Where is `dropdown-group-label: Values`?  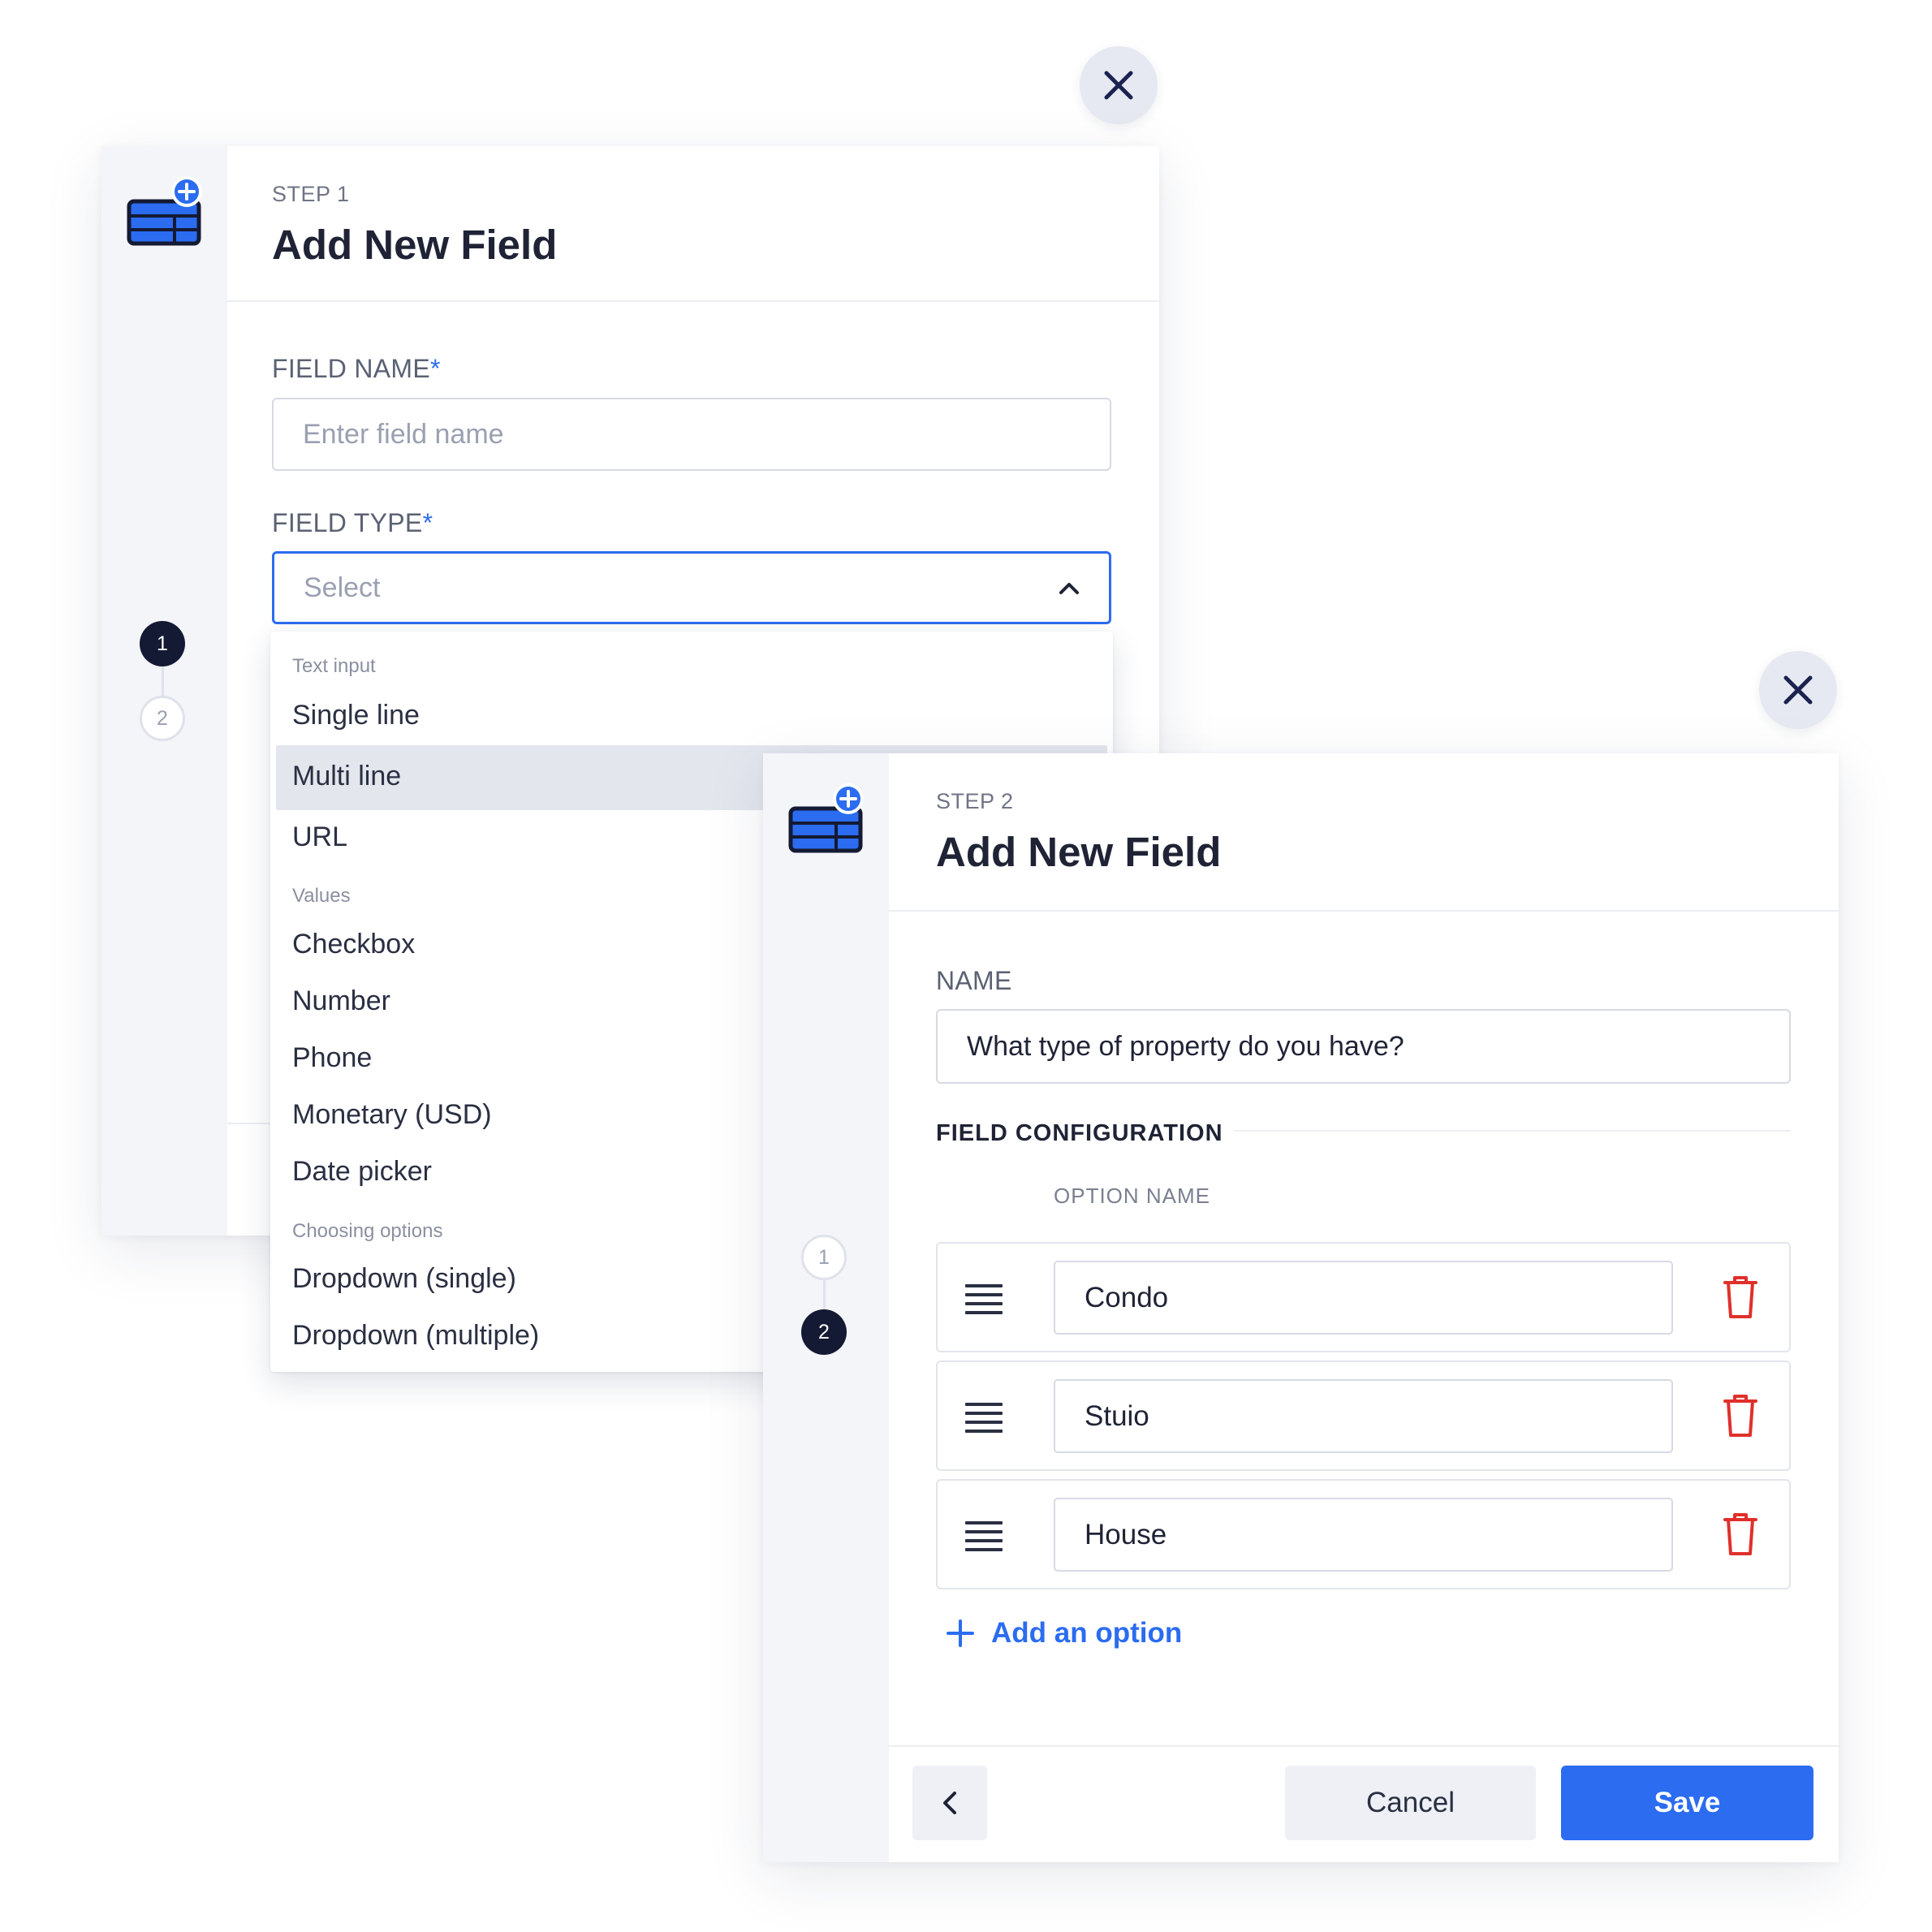 dropdown-group-label: Values is located at coordinates (321, 896).